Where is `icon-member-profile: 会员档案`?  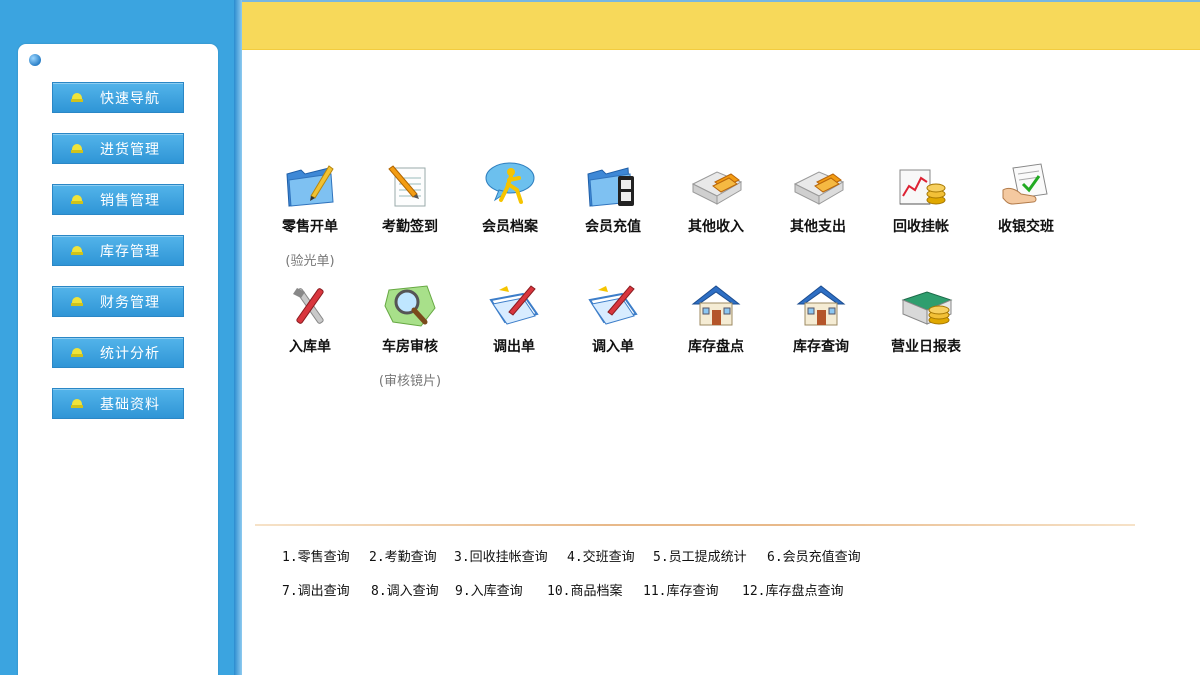 icon-member-profile: 会员档案 is located at coordinates (510, 198).